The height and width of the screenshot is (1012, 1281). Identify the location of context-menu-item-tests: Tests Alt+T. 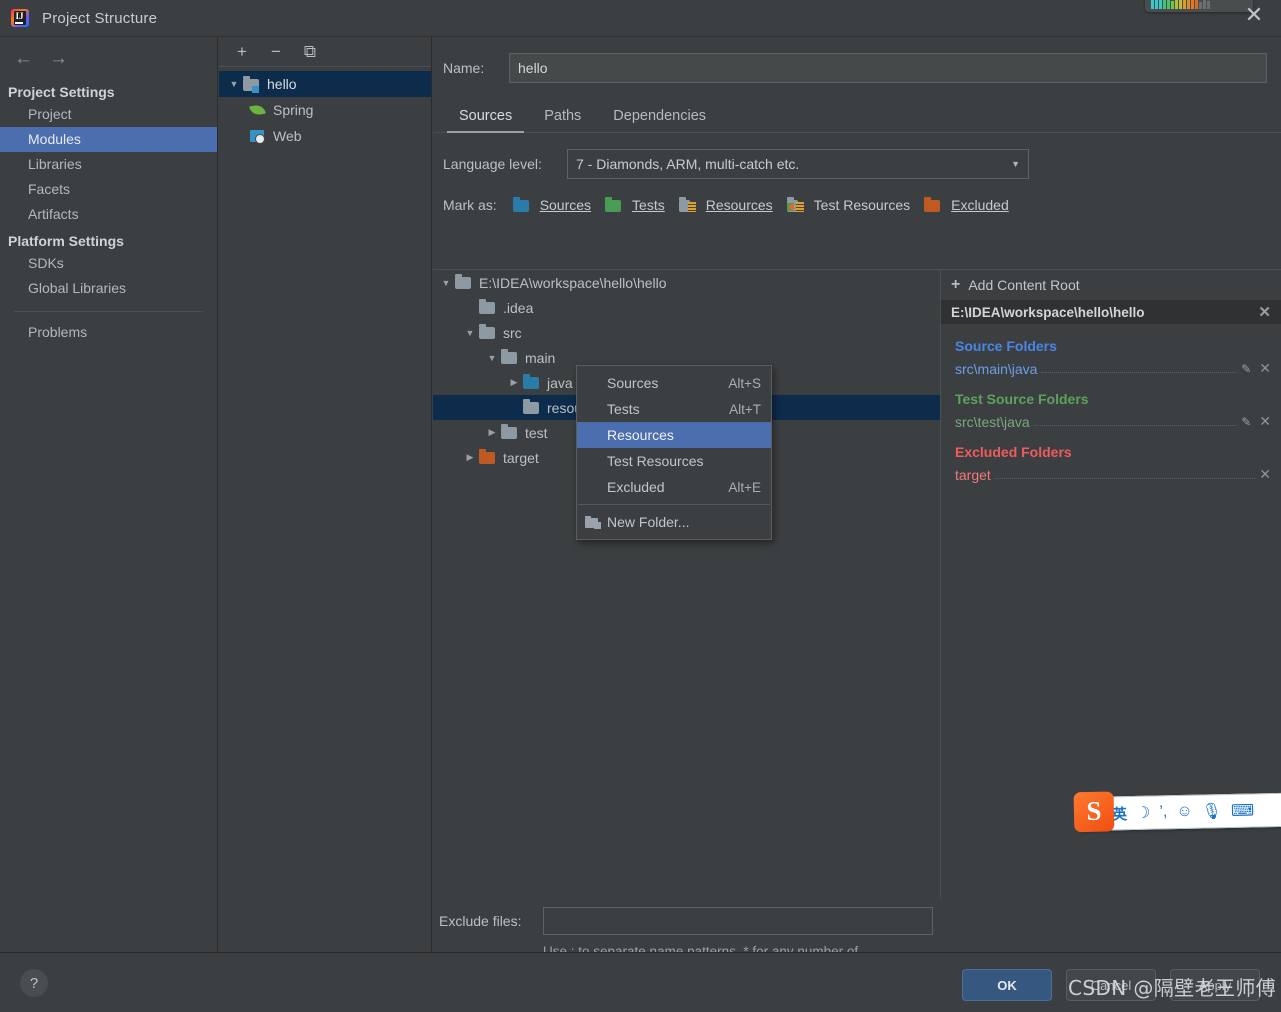
(674, 409).